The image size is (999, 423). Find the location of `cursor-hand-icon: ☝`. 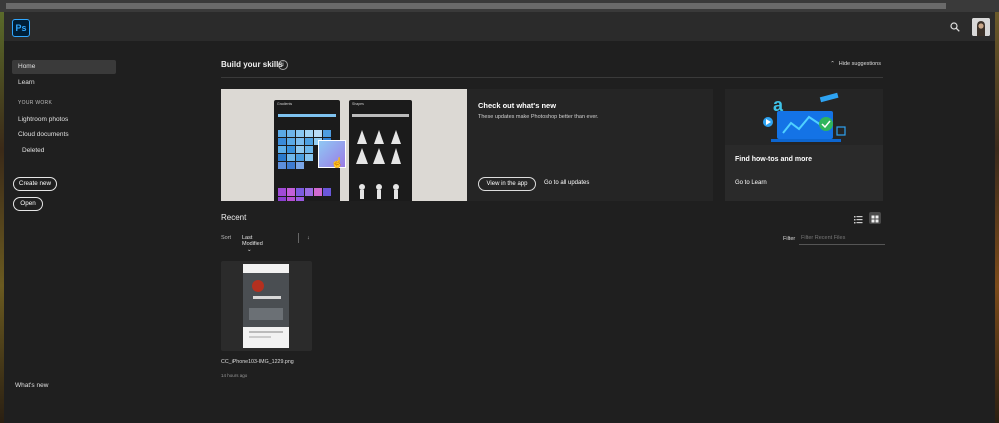

cursor-hand-icon: ☝ is located at coordinates (337, 163).